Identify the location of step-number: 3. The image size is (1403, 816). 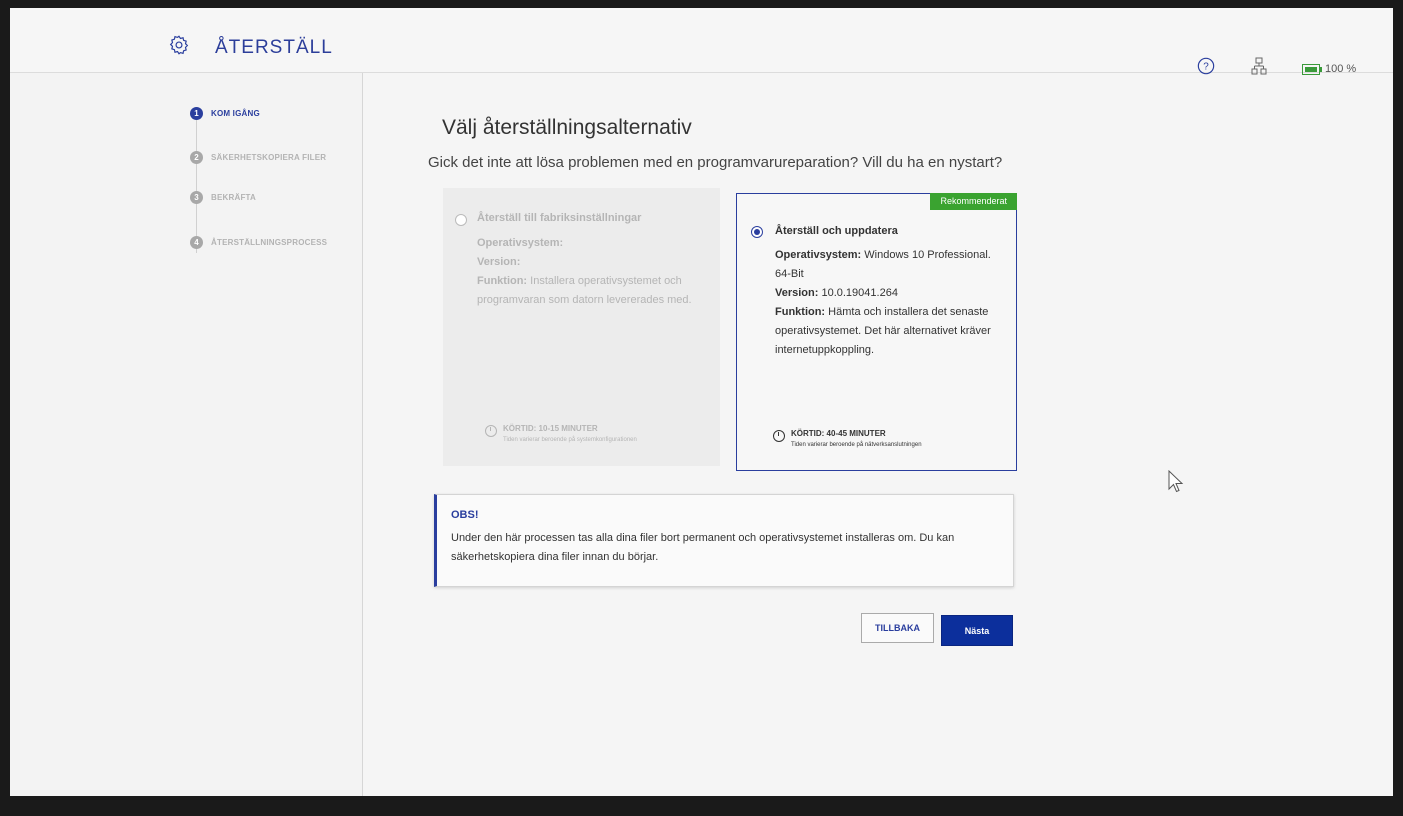
(196, 197).